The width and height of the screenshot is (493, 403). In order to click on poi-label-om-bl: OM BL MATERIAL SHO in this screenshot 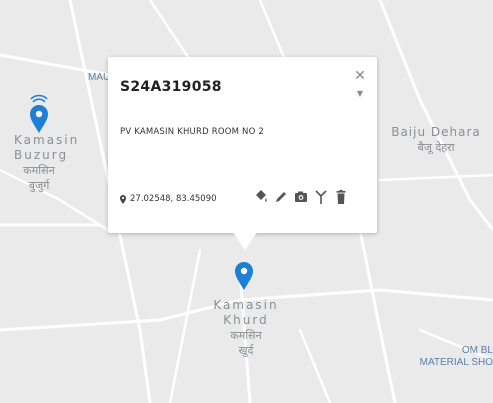, I will do `click(455, 357)`.